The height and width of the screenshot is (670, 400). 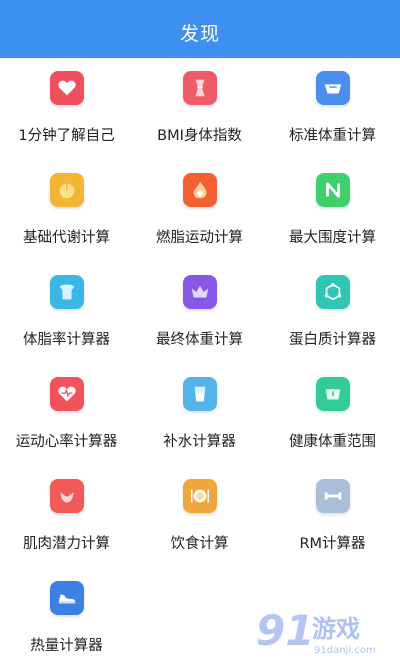 What do you see at coordinates (199, 313) in the screenshot?
I see `tool-final-weight: 最终体重计算` at bounding box center [199, 313].